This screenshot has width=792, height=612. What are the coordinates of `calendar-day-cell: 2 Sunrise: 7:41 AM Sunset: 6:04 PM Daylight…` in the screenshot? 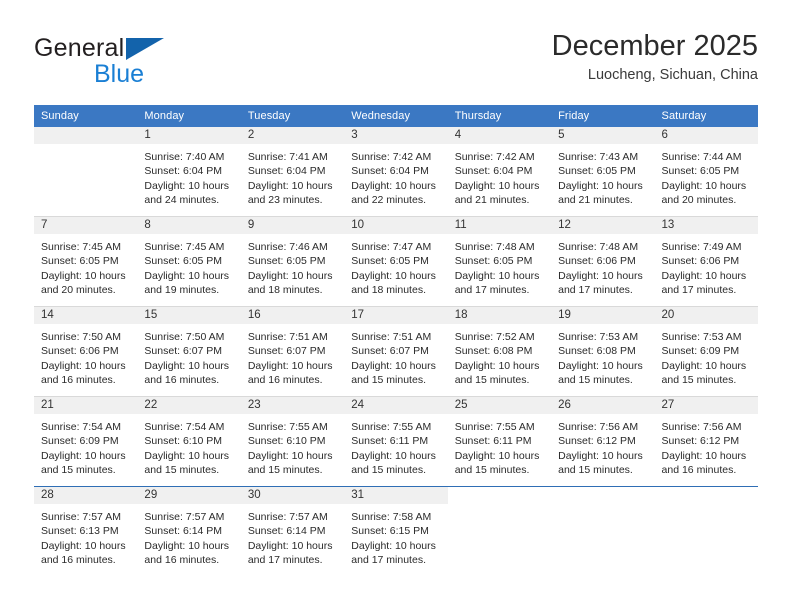 It's located at (292, 172).